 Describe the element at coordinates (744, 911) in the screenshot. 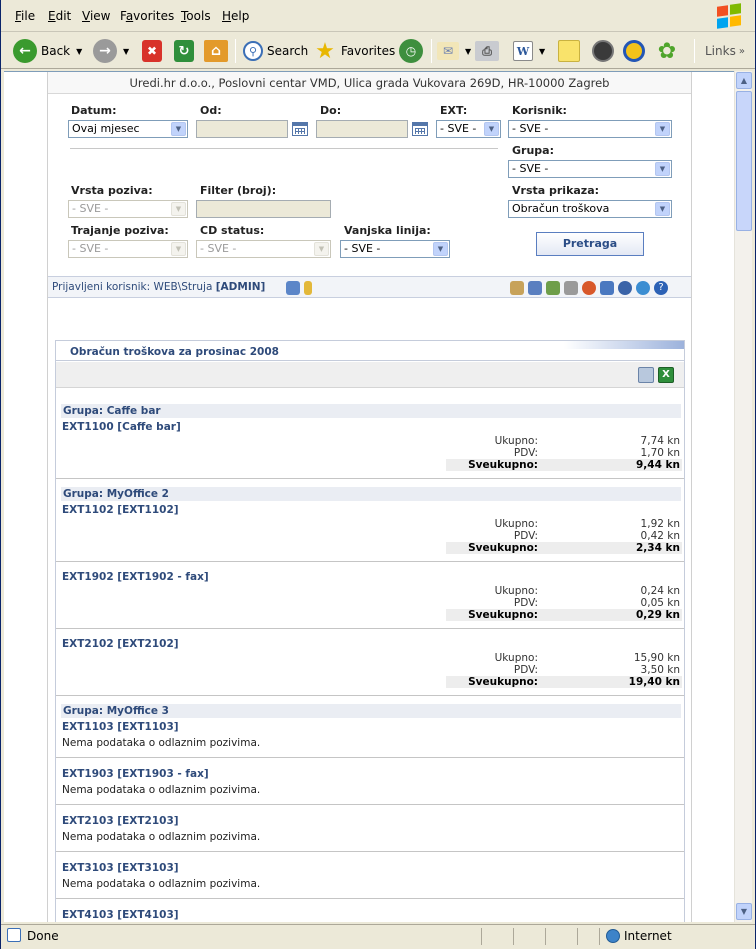

I see `scroll-down-icon: ▼` at that location.